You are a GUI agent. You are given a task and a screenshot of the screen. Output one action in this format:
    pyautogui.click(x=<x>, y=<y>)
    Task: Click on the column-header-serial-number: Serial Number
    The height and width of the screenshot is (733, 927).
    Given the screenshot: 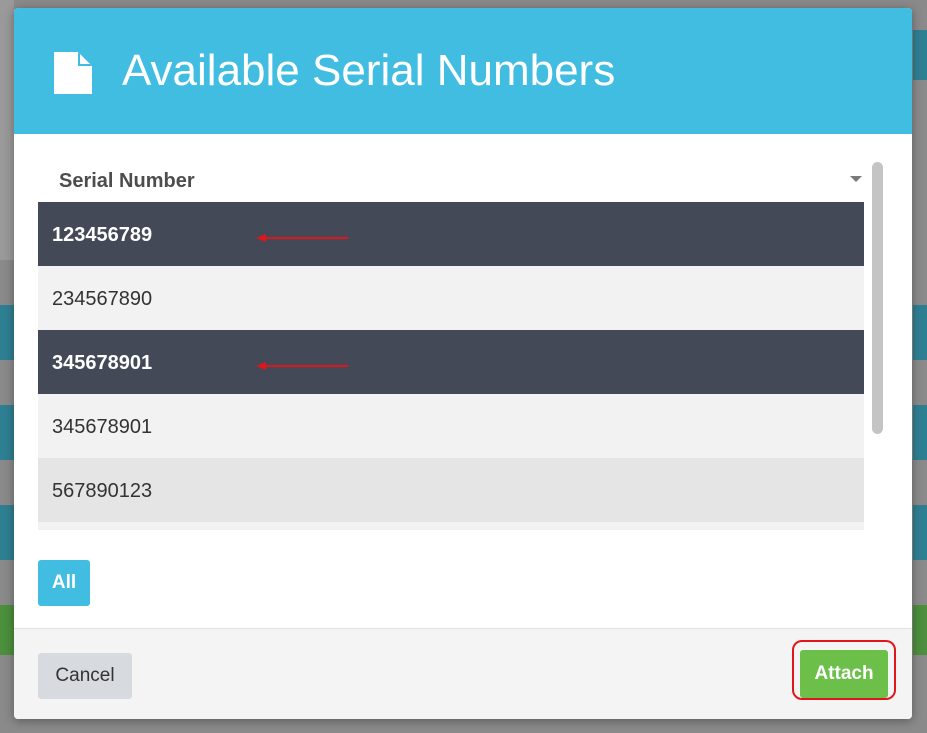 What is the action you would take?
    pyautogui.click(x=451, y=180)
    